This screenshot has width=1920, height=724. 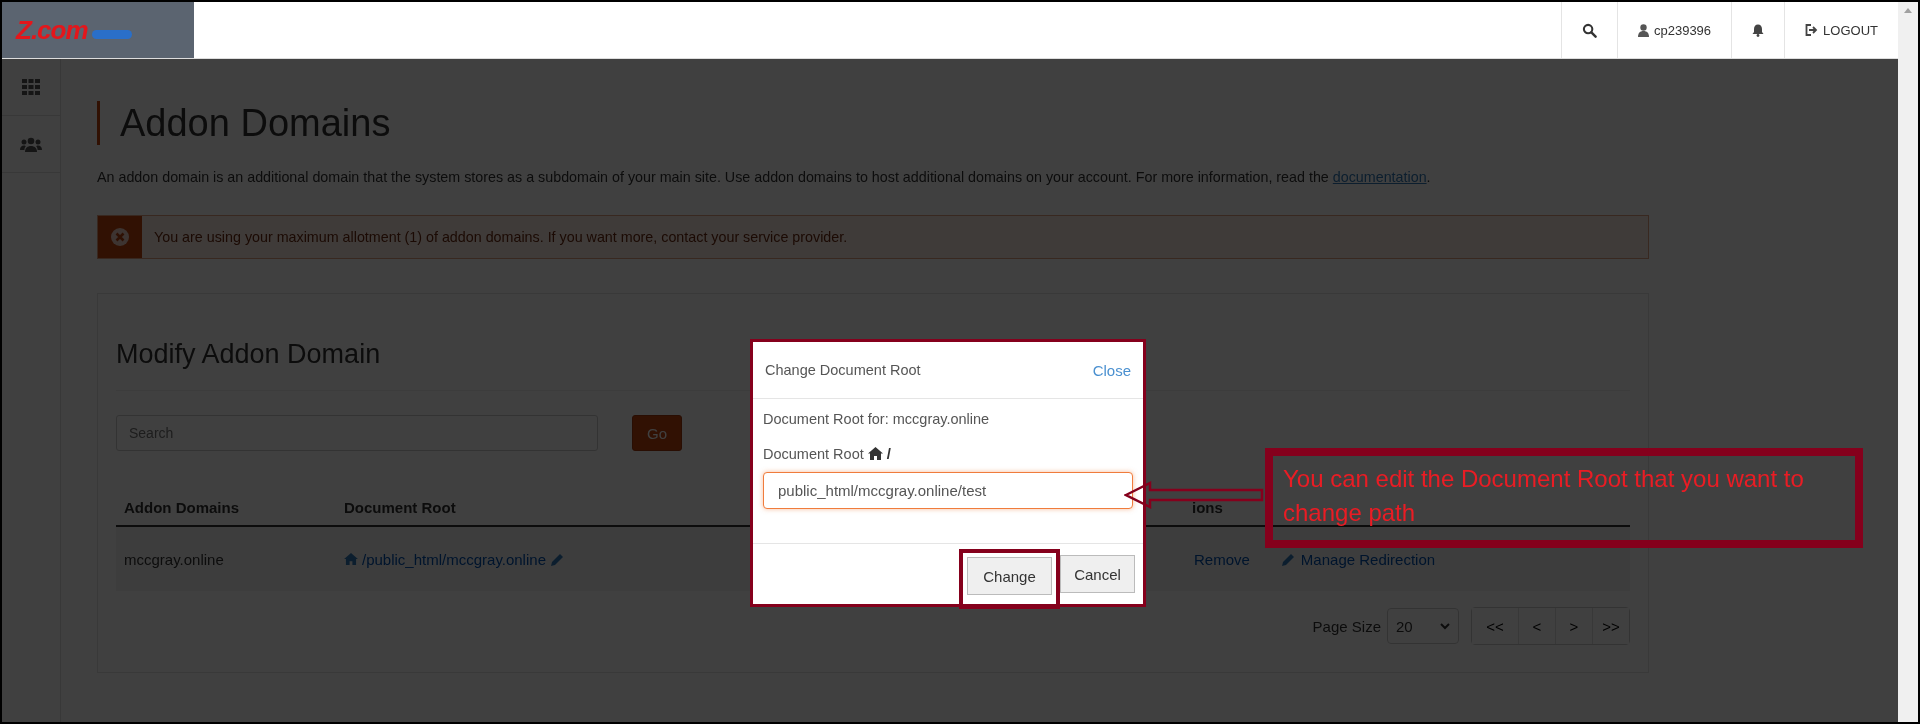 What do you see at coordinates (1674, 30) in the screenshot?
I see `user-menu: cp239396` at bounding box center [1674, 30].